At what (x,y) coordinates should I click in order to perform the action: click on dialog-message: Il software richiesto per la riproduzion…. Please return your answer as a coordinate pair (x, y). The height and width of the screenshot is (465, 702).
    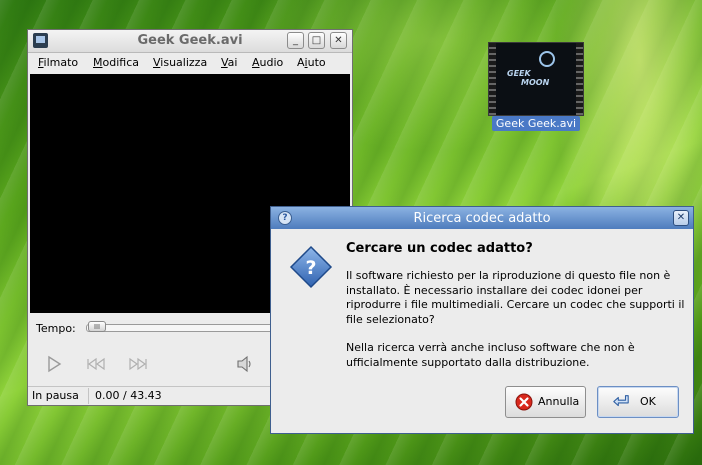
    Looking at the image, I should click on (516, 326).